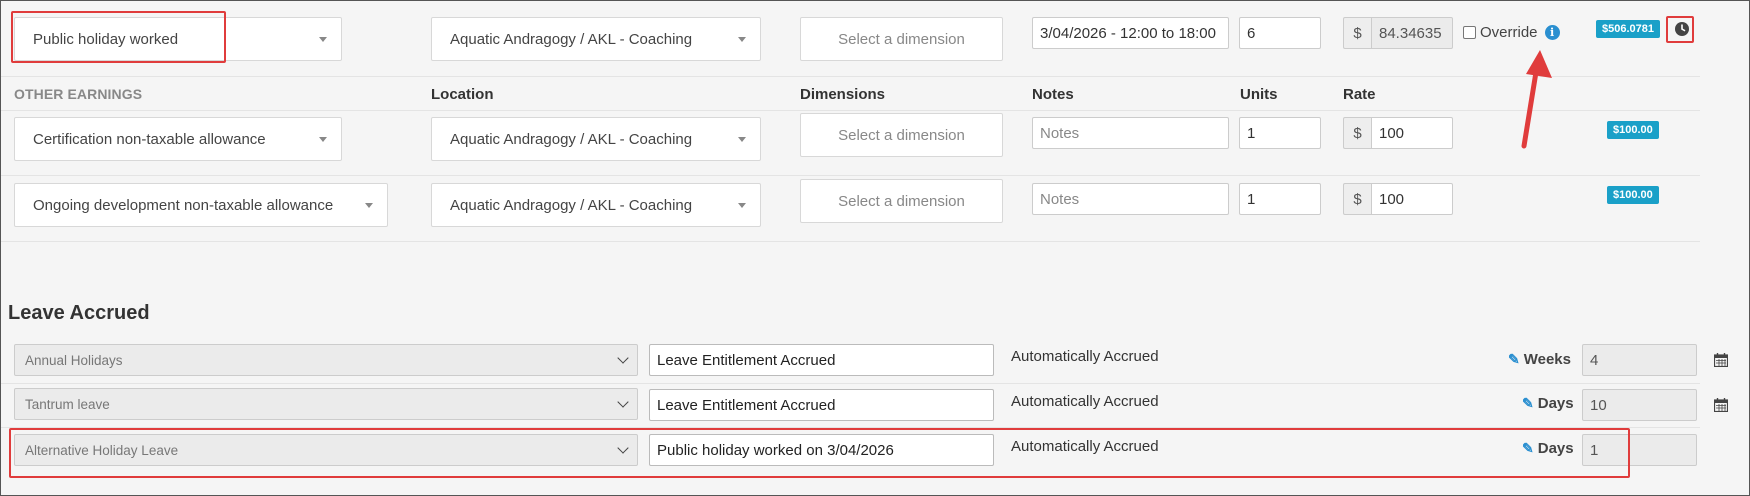 The width and height of the screenshot is (1750, 496). Describe the element at coordinates (326, 360) in the screenshot. I see `leave-type-select: Annual Holidays` at that location.